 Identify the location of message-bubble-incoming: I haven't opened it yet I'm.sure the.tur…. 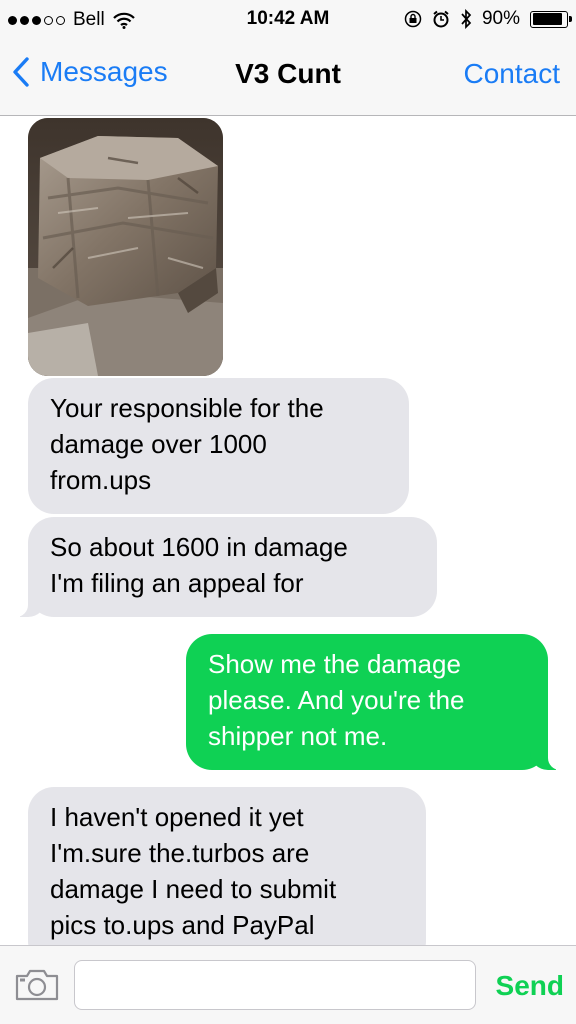
(227, 866).